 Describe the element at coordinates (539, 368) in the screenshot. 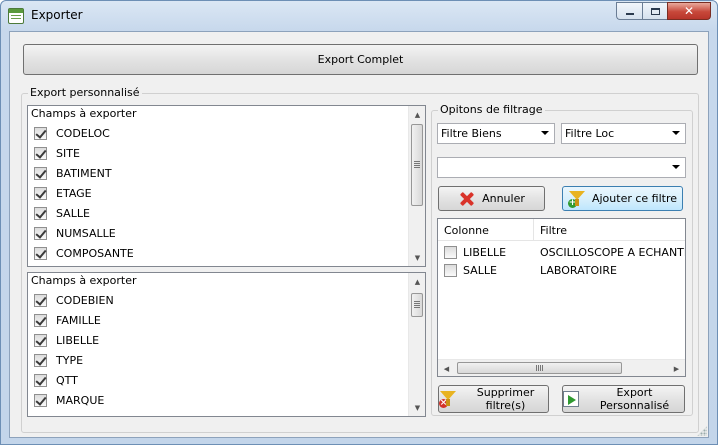

I see `filter-table-hscroll-thumb` at that location.